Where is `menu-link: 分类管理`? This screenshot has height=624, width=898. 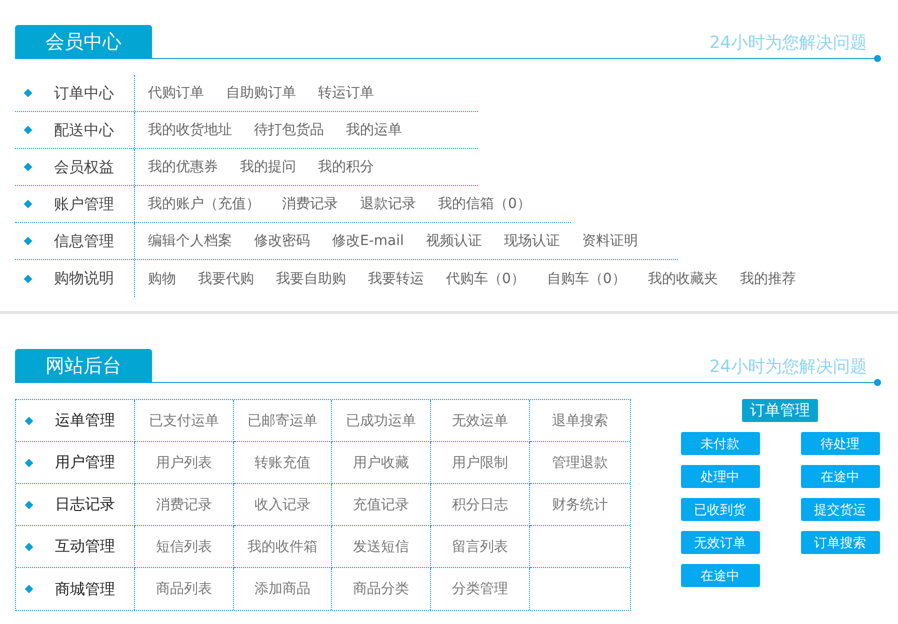
menu-link: 分类管理 is located at coordinates (480, 589).